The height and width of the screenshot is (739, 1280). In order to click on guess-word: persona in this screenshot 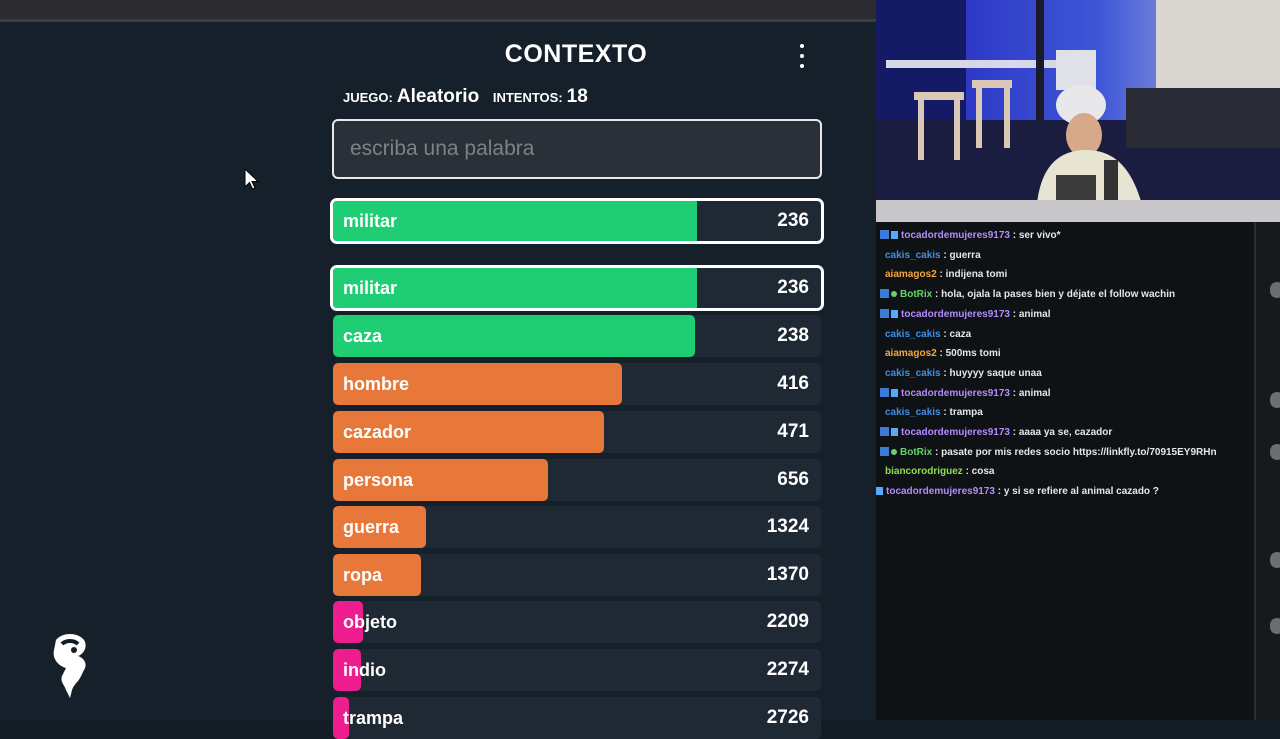, I will do `click(378, 480)`.